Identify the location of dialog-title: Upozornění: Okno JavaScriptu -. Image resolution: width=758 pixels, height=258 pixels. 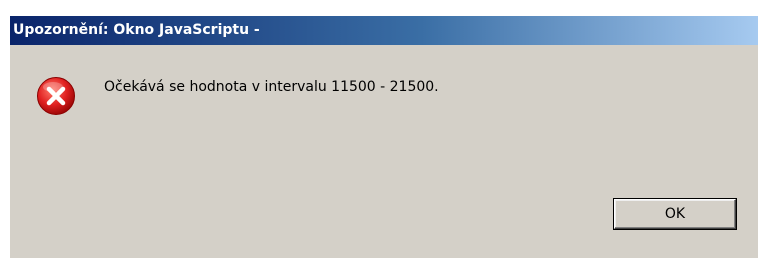
(136, 30).